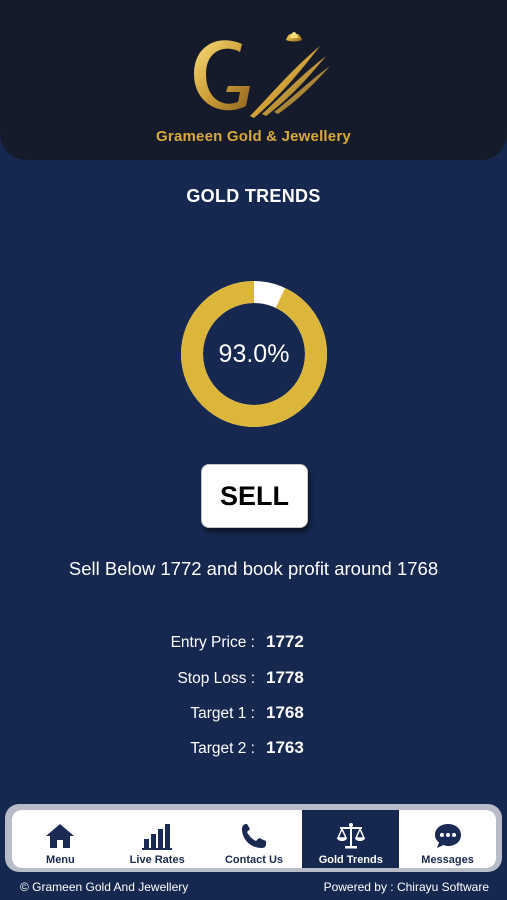  What do you see at coordinates (253, 836) in the screenshot?
I see `phone-icon` at bounding box center [253, 836].